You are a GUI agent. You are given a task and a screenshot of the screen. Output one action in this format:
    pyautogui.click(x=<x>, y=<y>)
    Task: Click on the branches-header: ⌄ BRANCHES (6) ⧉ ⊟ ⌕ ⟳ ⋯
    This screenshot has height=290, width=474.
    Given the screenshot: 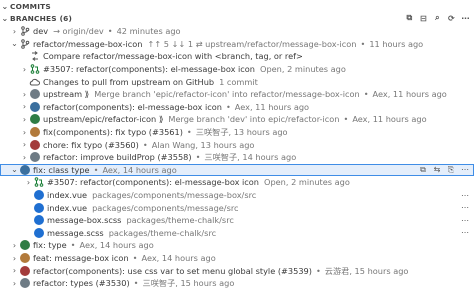 What is the action you would take?
    pyautogui.click(x=237, y=18)
    